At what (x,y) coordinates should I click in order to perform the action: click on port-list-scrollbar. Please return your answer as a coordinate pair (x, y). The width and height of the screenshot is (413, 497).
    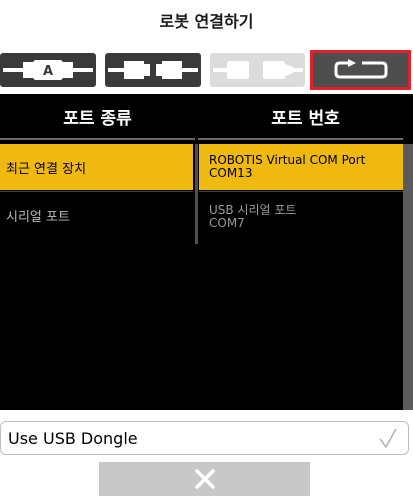
    Looking at the image, I should click on (408, 277).